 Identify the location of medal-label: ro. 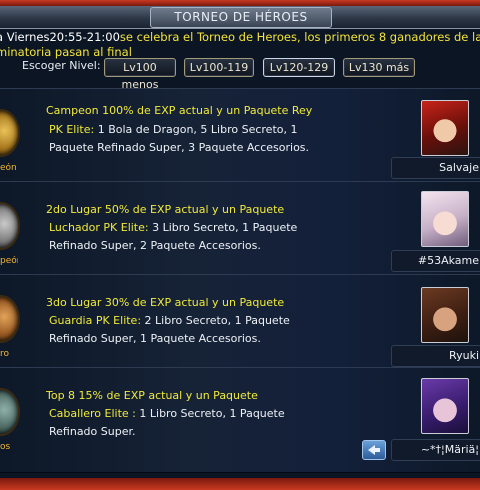
(5, 354).